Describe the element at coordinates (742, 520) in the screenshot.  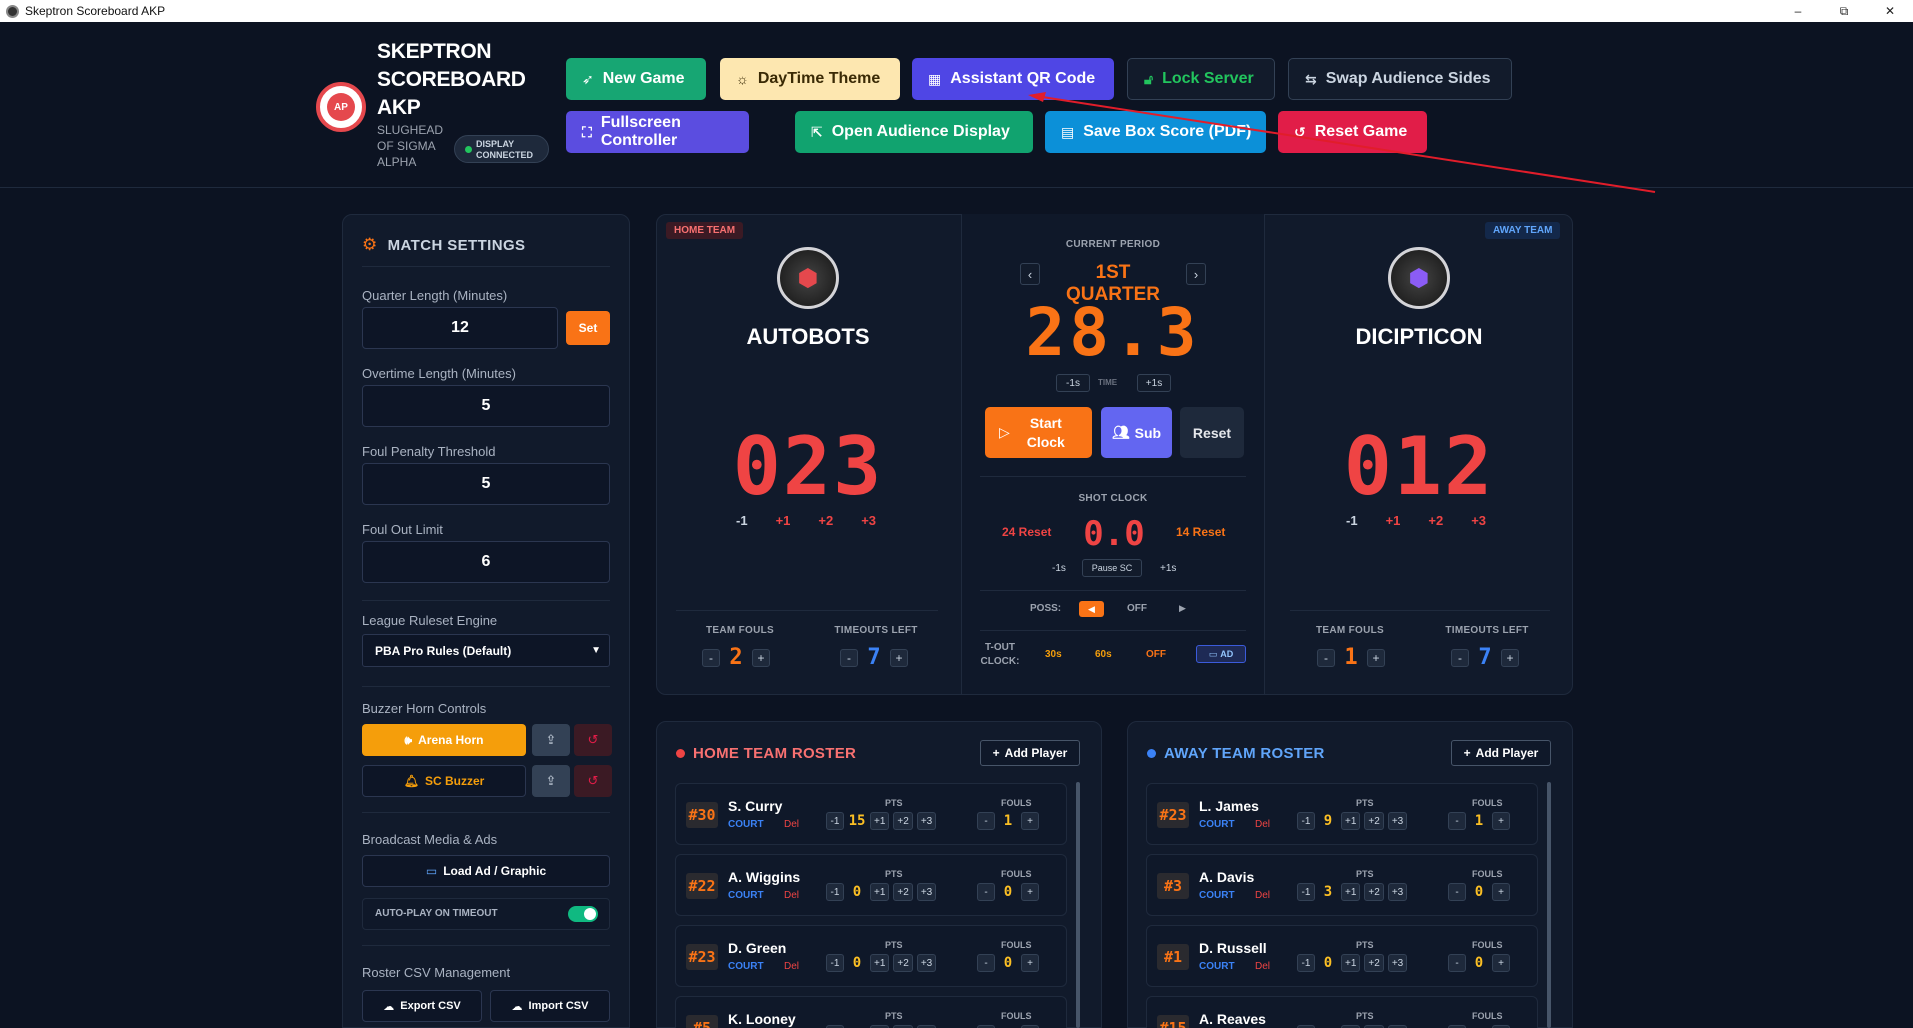
I see `home-minus1-button: -1` at that location.